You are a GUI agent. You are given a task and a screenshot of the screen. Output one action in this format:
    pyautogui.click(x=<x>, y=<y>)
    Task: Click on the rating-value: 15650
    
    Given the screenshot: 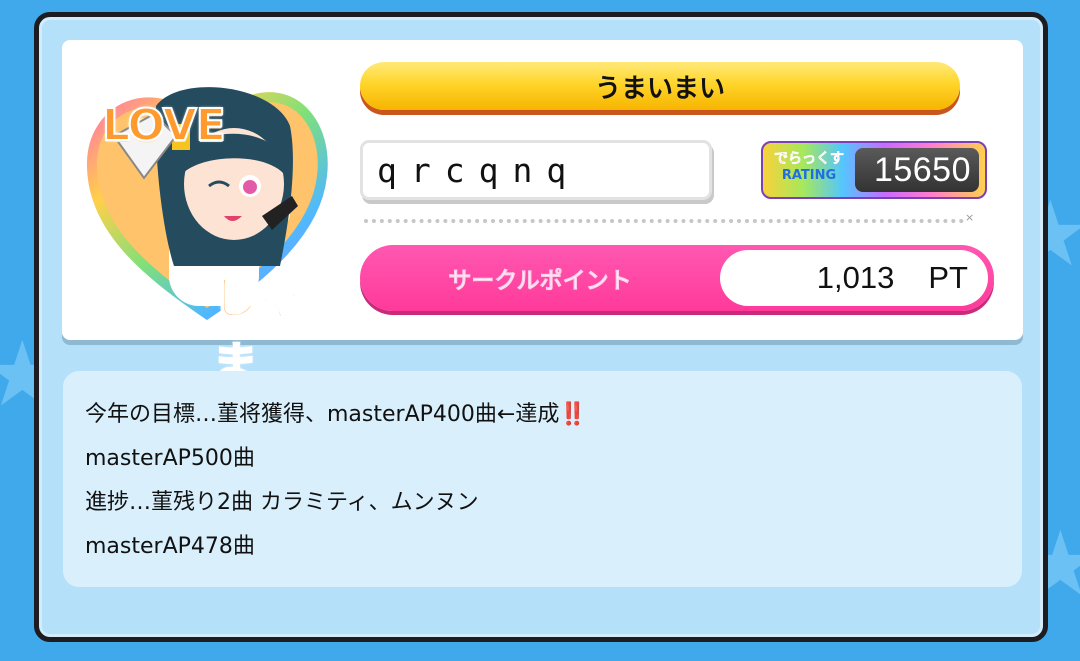 What is the action you would take?
    pyautogui.click(x=922, y=169)
    